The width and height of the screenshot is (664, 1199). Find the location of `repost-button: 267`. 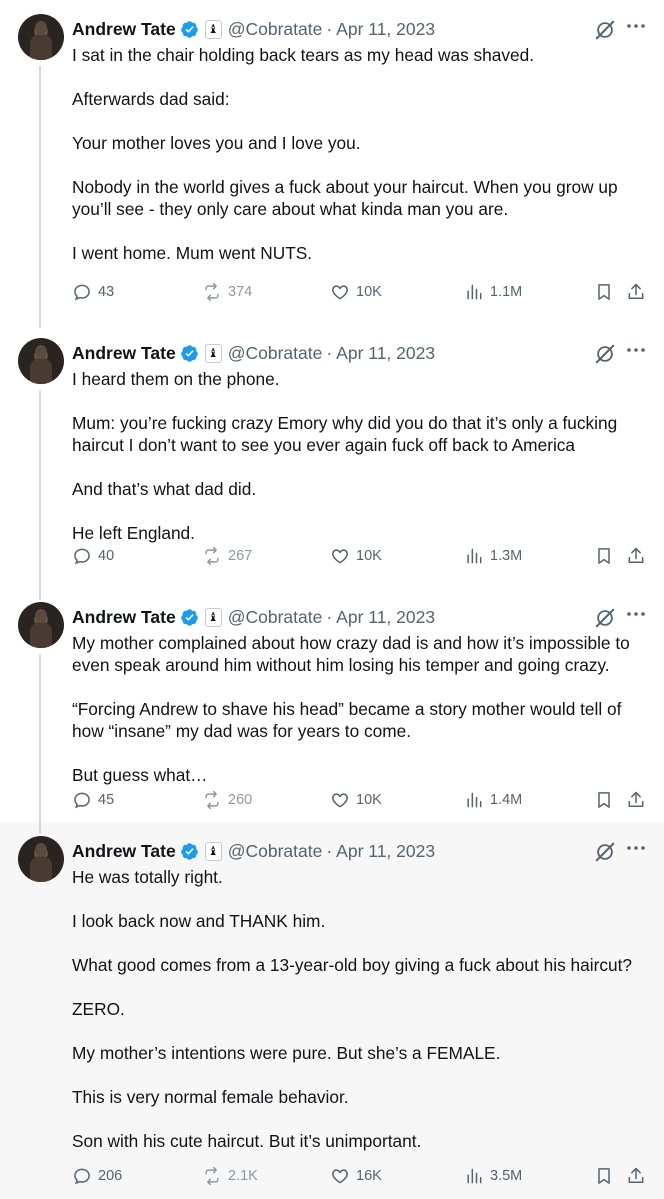

repost-button: 267 is located at coordinates (227, 556).